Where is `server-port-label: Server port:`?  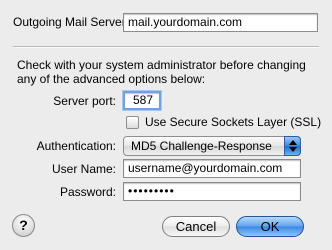 server-port-label: Server port: is located at coordinates (84, 101).